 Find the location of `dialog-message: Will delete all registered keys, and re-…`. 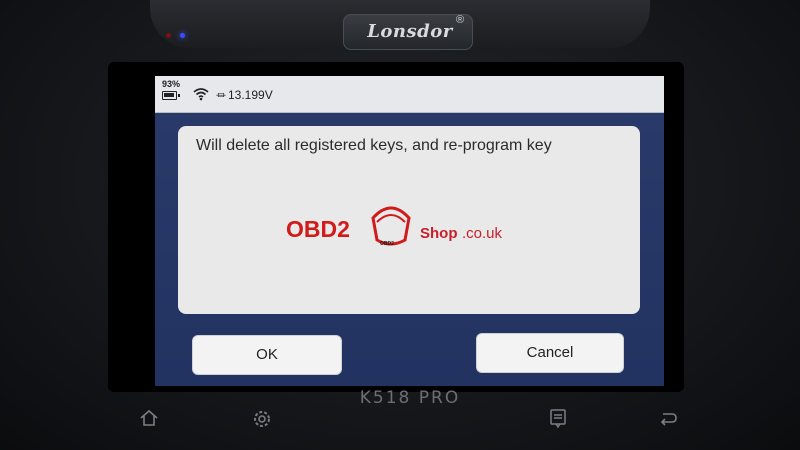

dialog-message: Will delete all registered keys, and re-… is located at coordinates (374, 145).